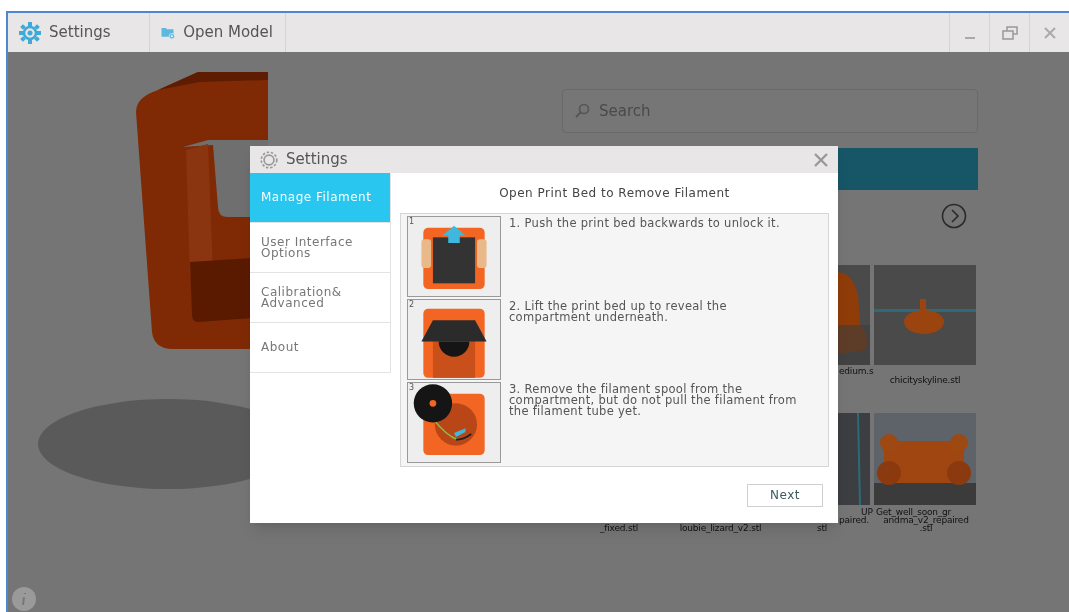 Image resolution: width=1069 pixels, height=612 pixels. What do you see at coordinates (856, 371) in the screenshot?
I see `file-name: edium.s` at bounding box center [856, 371].